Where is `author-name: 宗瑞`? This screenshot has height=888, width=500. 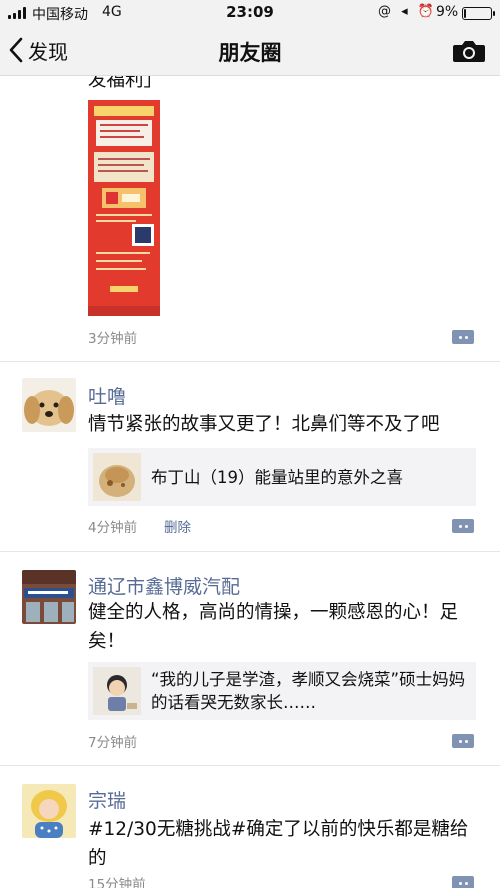
author-name: 宗瑞 is located at coordinates (107, 799).